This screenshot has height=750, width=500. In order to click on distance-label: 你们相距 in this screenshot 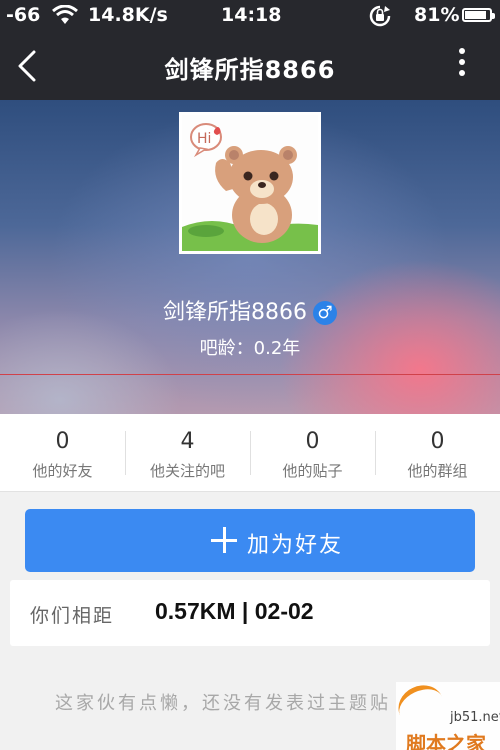, I will do `click(72, 616)`.